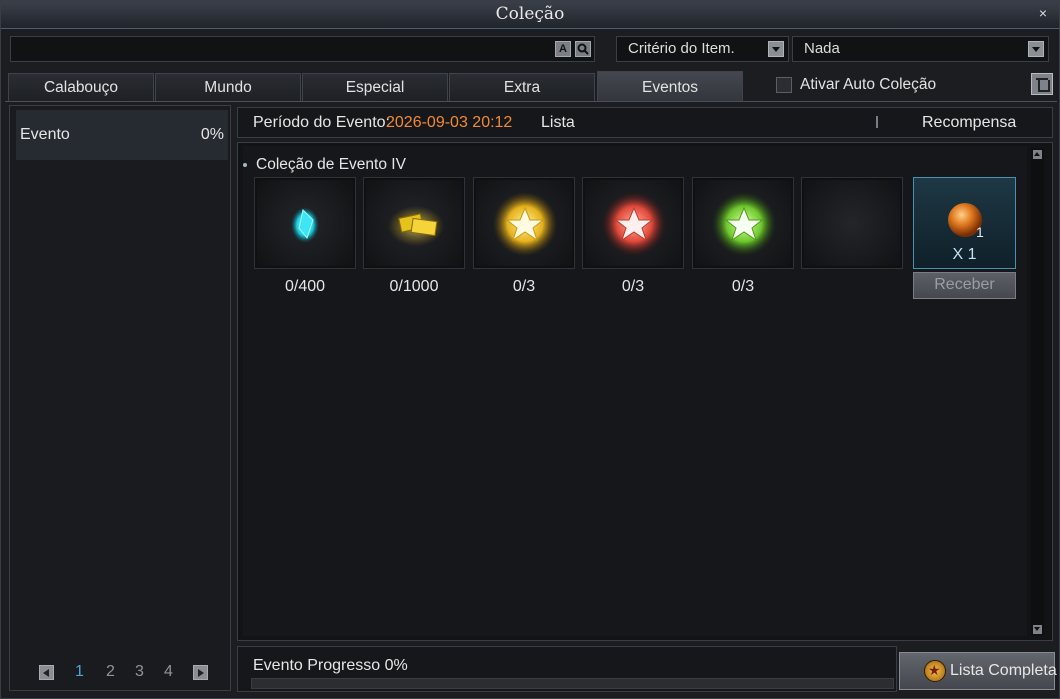 This screenshot has width=1060, height=699. I want to click on tab-eventos: Eventos, so click(670, 86).